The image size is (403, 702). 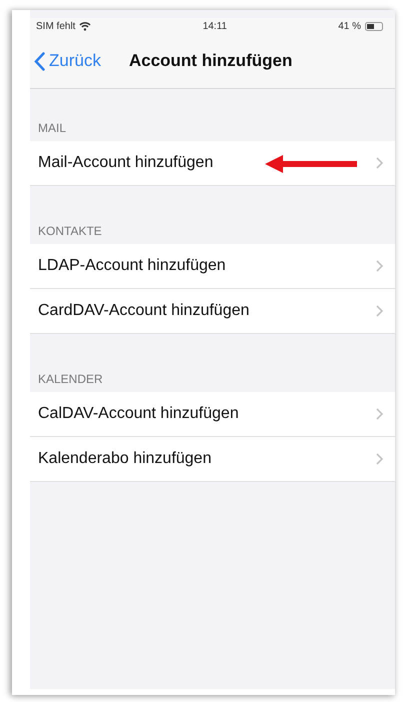 What do you see at coordinates (85, 26) in the screenshot?
I see `wifi-icon` at bounding box center [85, 26].